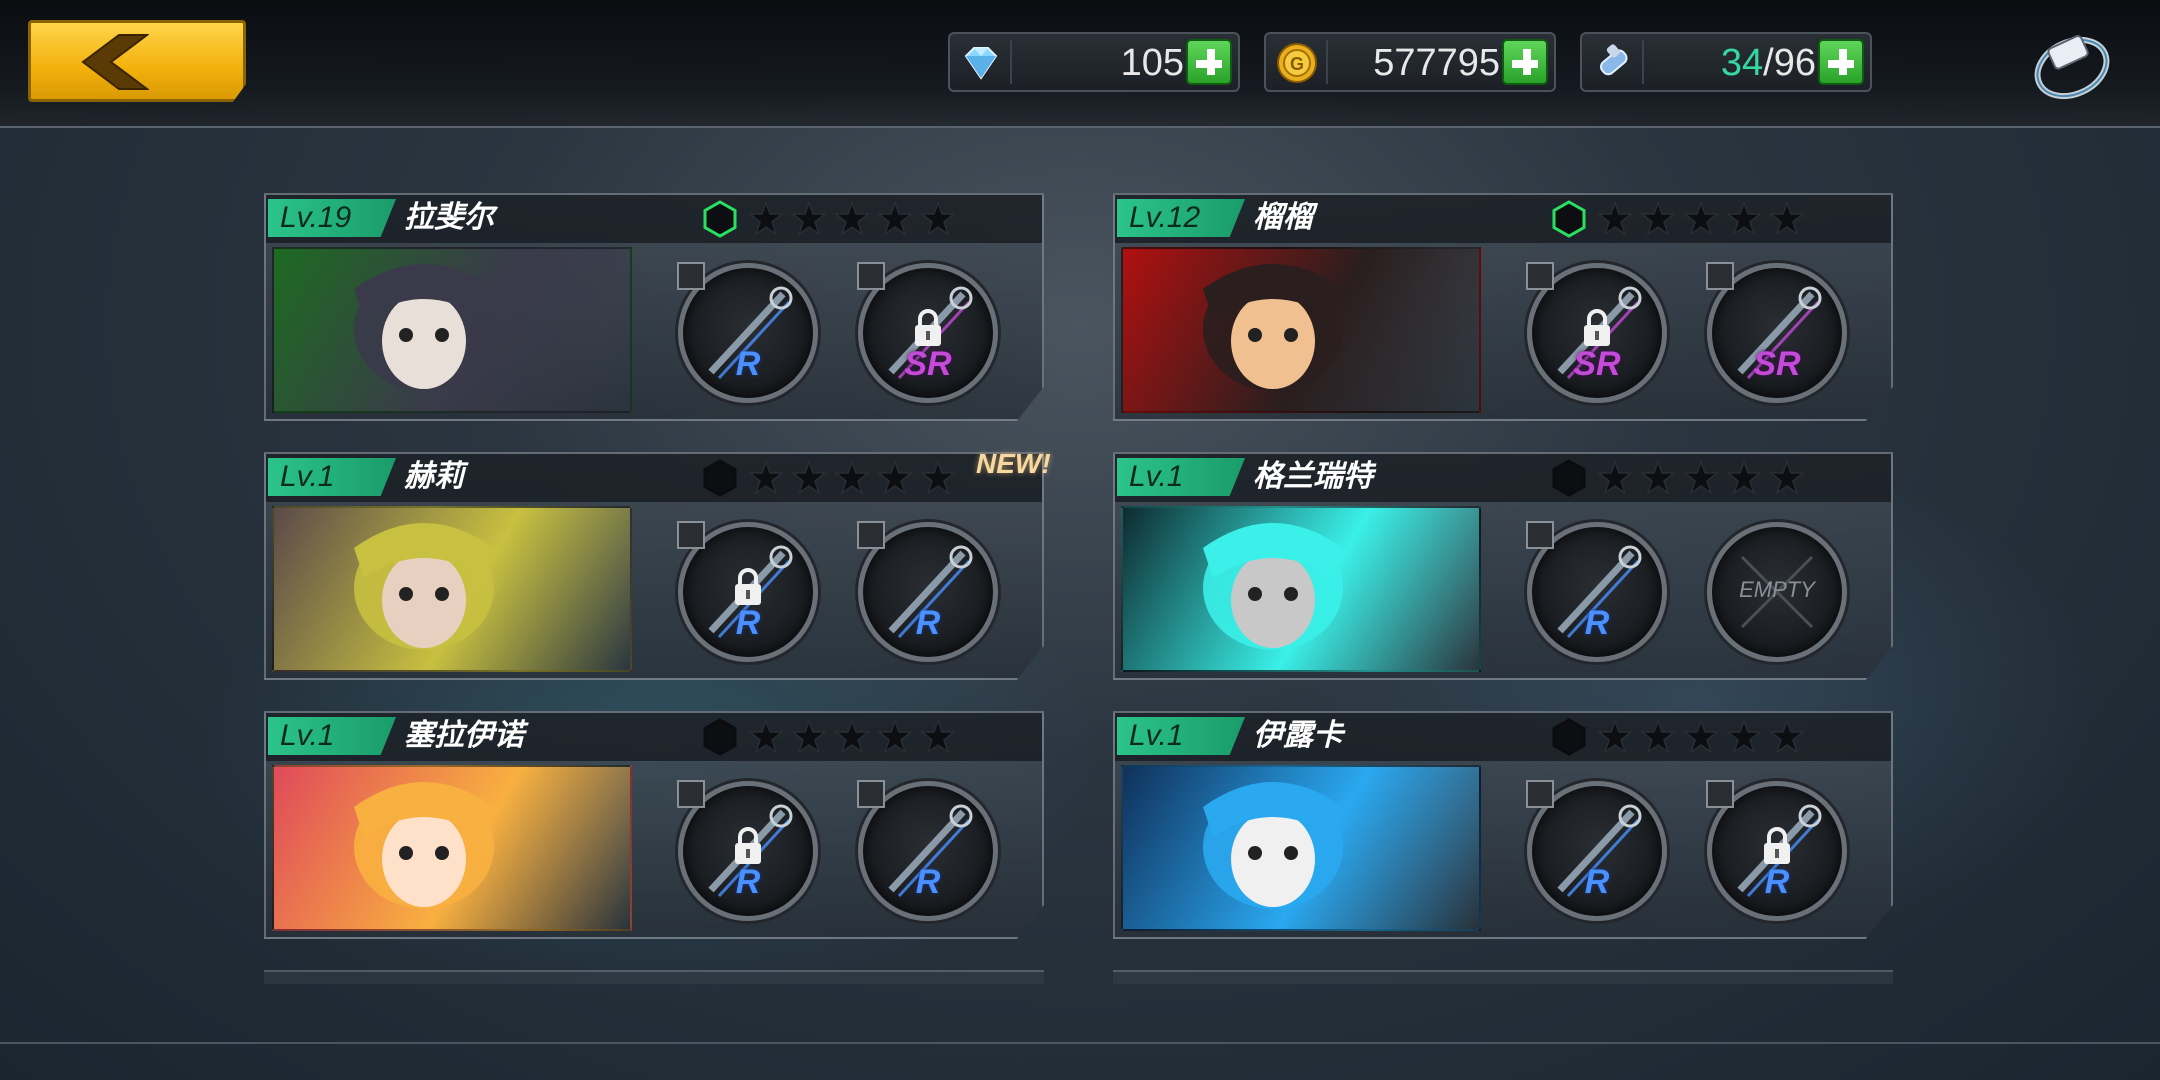 This screenshot has width=2160, height=1080. What do you see at coordinates (1503, 825) in the screenshot?
I see `character-card: Lv.1 伊露卡 R R` at bounding box center [1503, 825].